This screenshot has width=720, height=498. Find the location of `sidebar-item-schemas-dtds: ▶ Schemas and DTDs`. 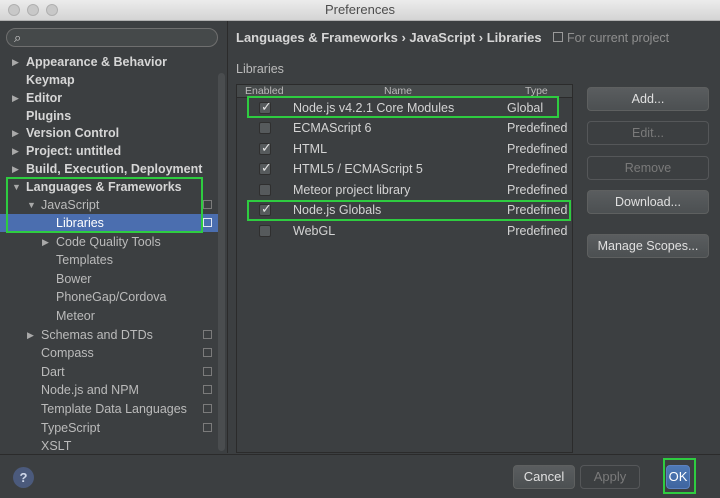

sidebar-item-schemas-dtds: ▶ Schemas and DTDs is located at coordinates (110, 335).